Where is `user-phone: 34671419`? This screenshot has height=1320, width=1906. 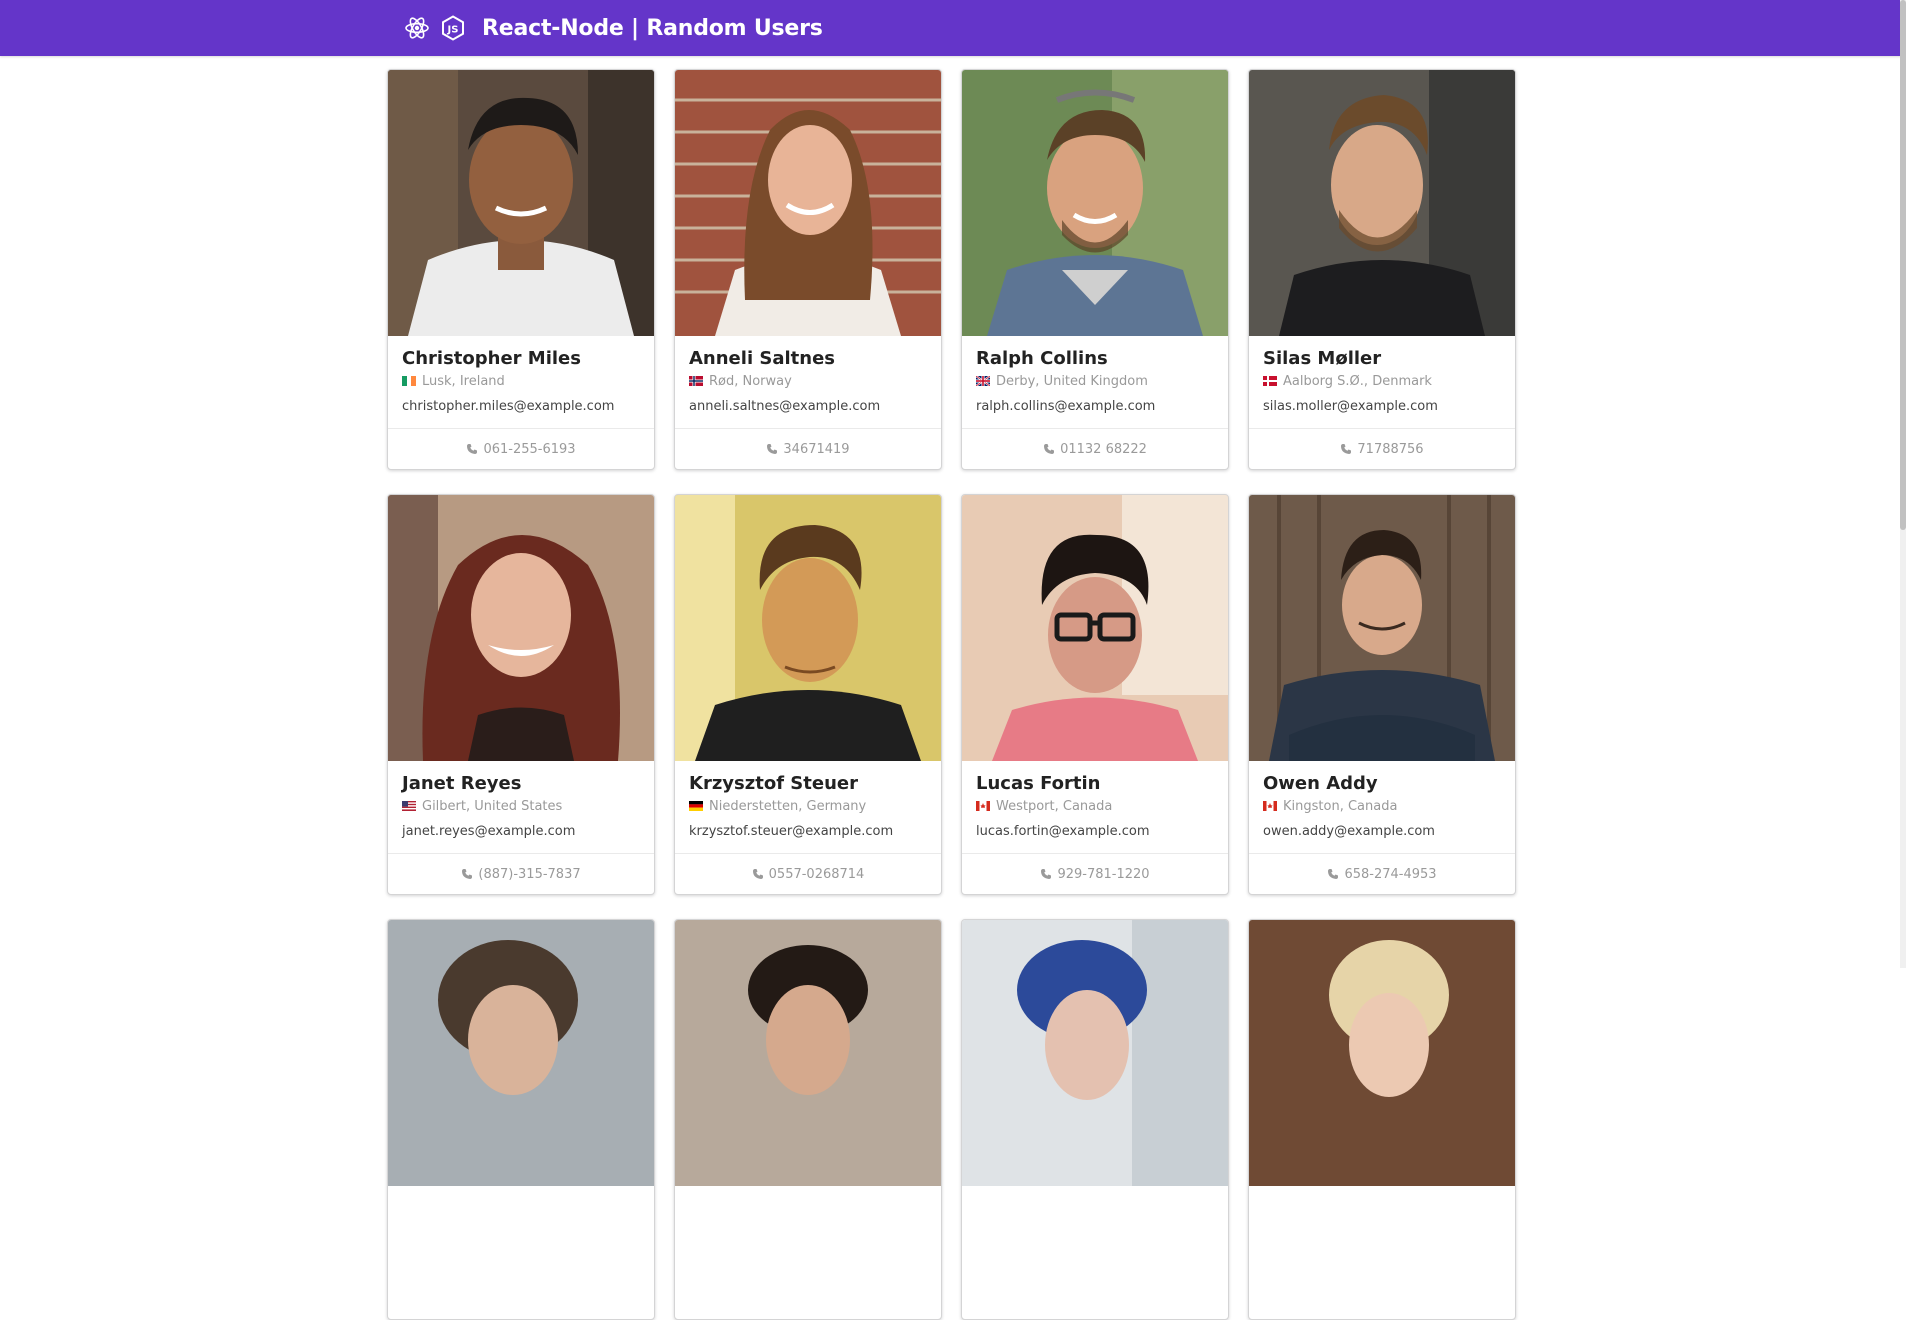 user-phone: 34671419 is located at coordinates (808, 448).